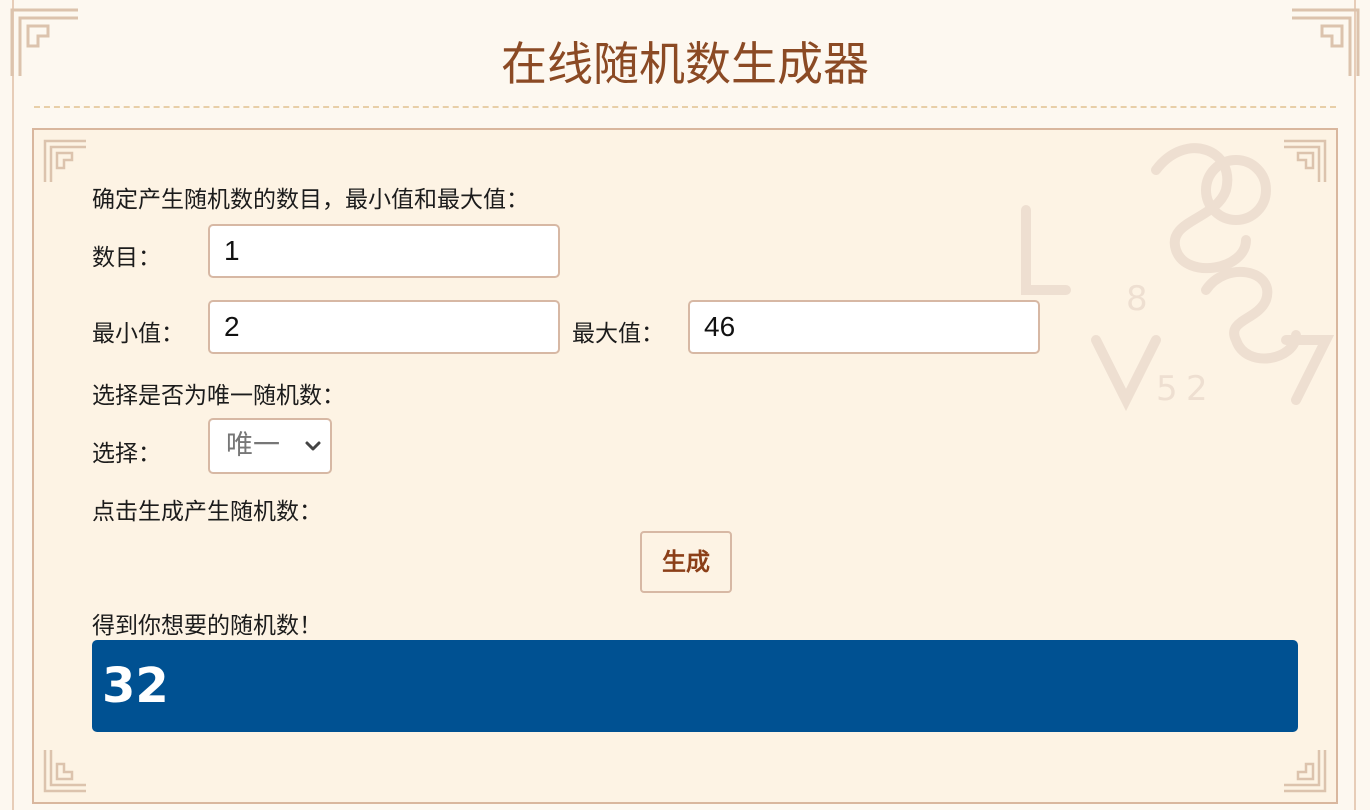 The height and width of the screenshot is (810, 1370). What do you see at coordinates (126, 454) in the screenshot?
I see `select-label: 选择：` at bounding box center [126, 454].